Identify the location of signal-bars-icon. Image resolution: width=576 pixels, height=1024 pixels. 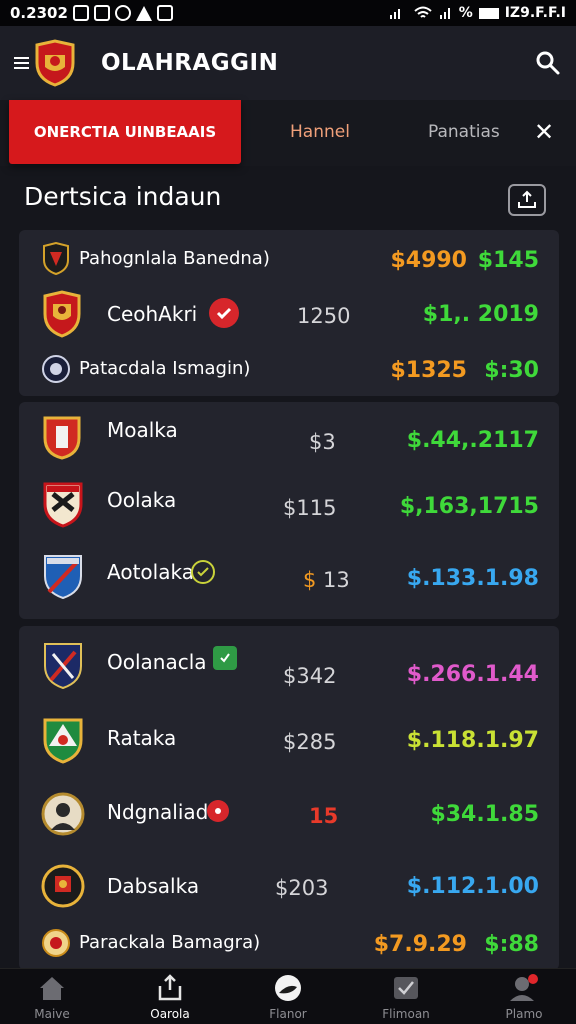
(444, 13).